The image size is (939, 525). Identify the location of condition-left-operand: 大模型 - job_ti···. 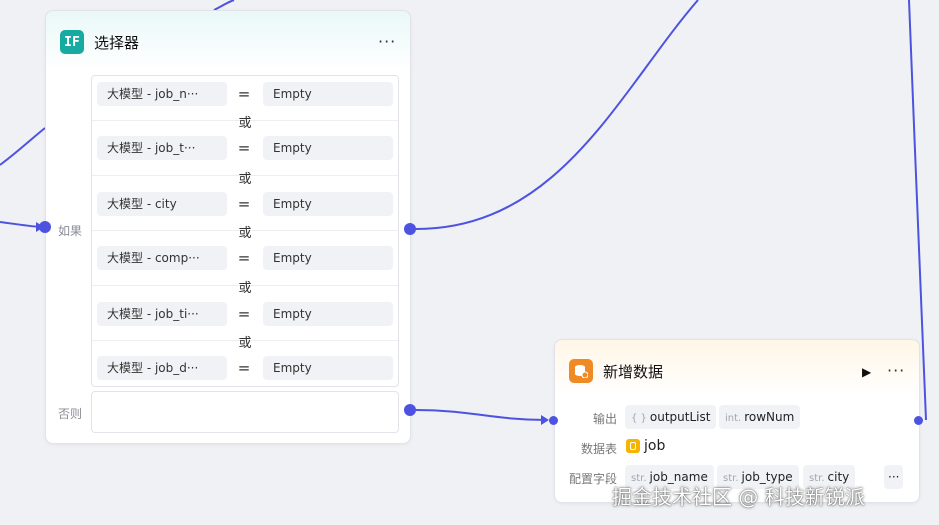
(162, 314).